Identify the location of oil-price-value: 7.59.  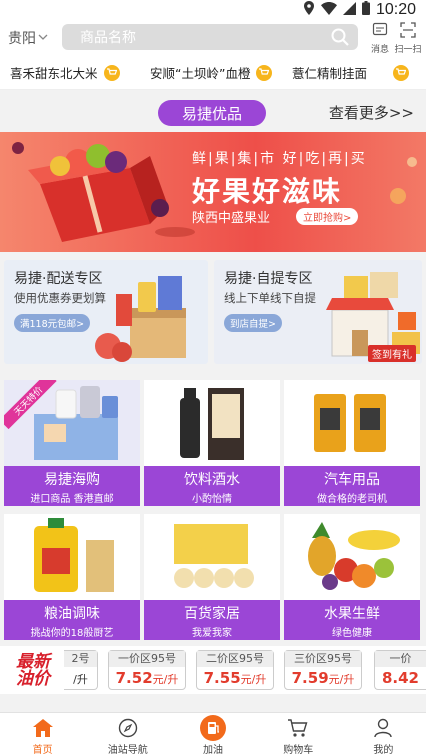
(310, 678).